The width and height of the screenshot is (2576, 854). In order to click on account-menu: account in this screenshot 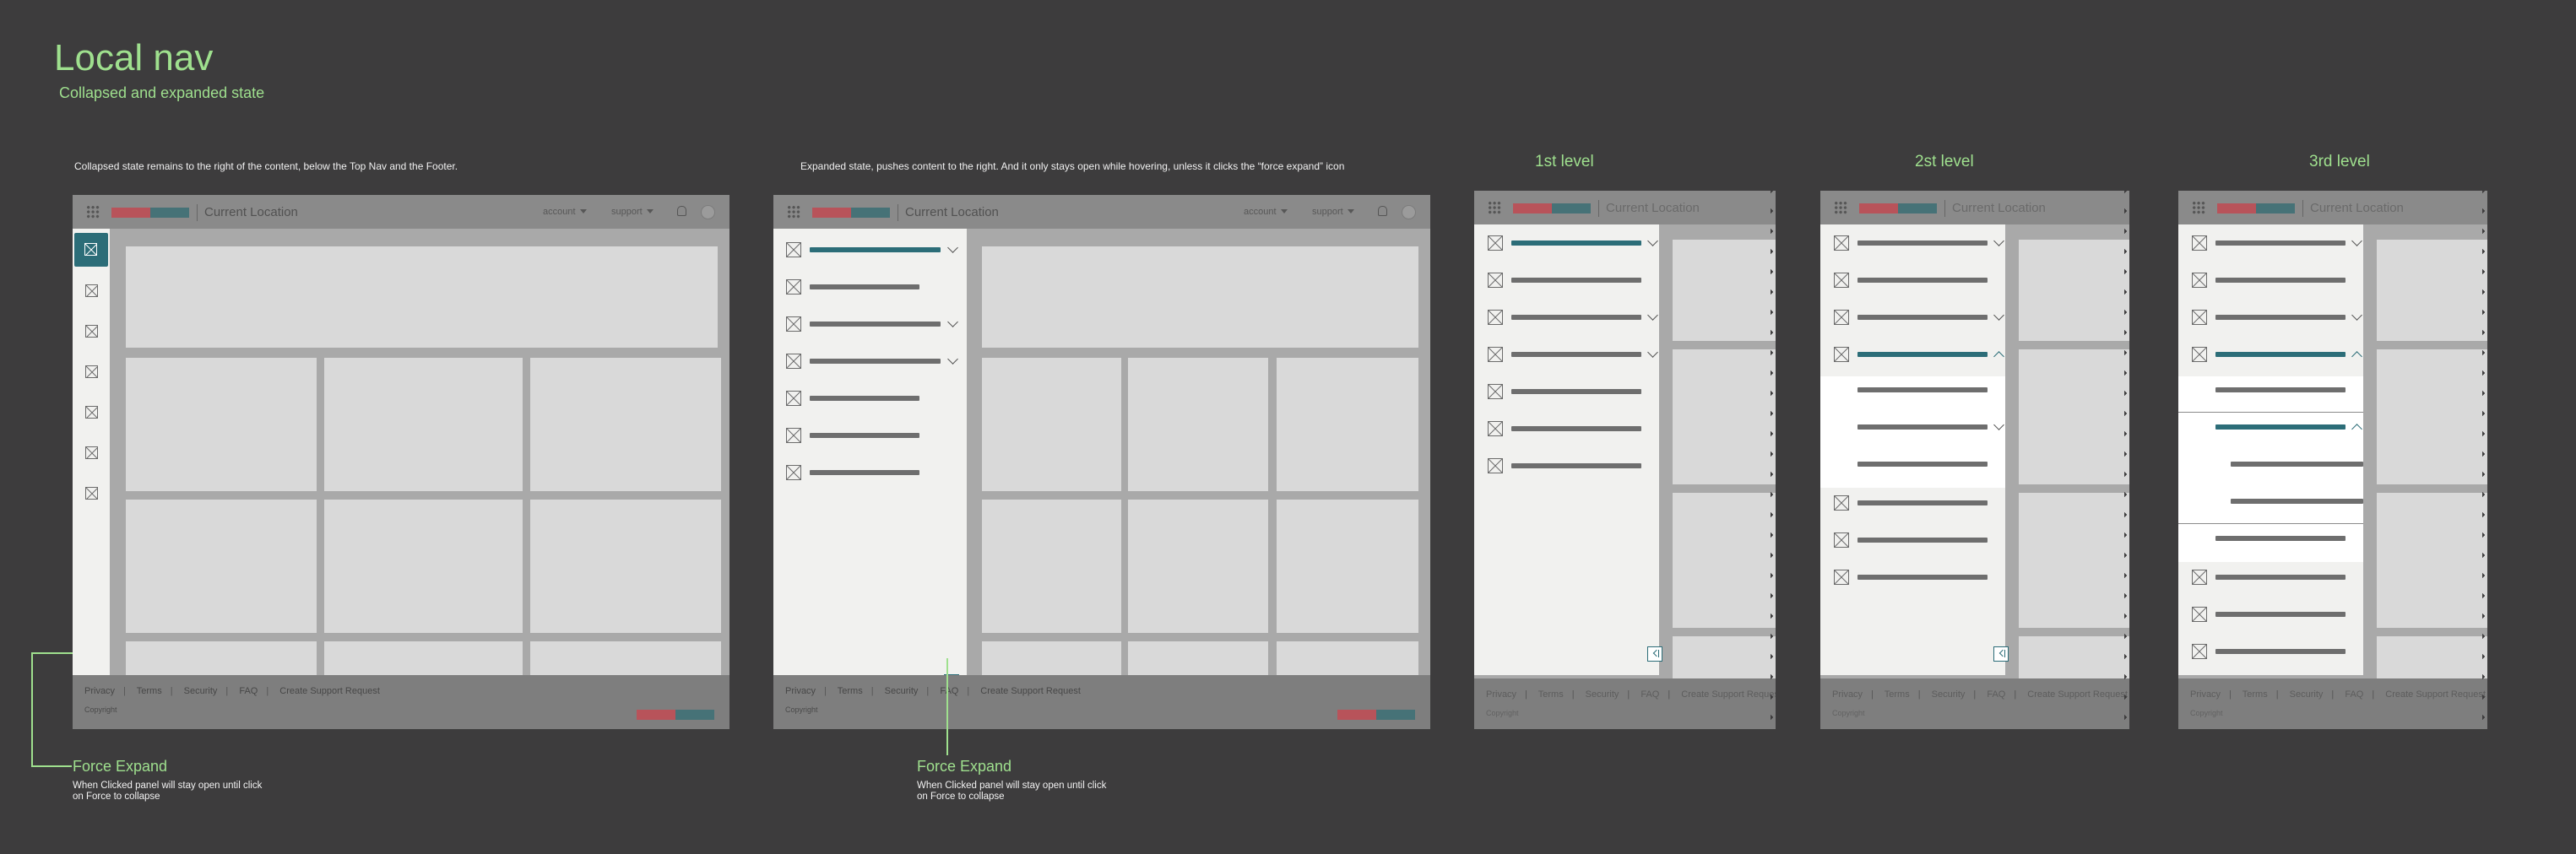, I will do `click(1266, 212)`.